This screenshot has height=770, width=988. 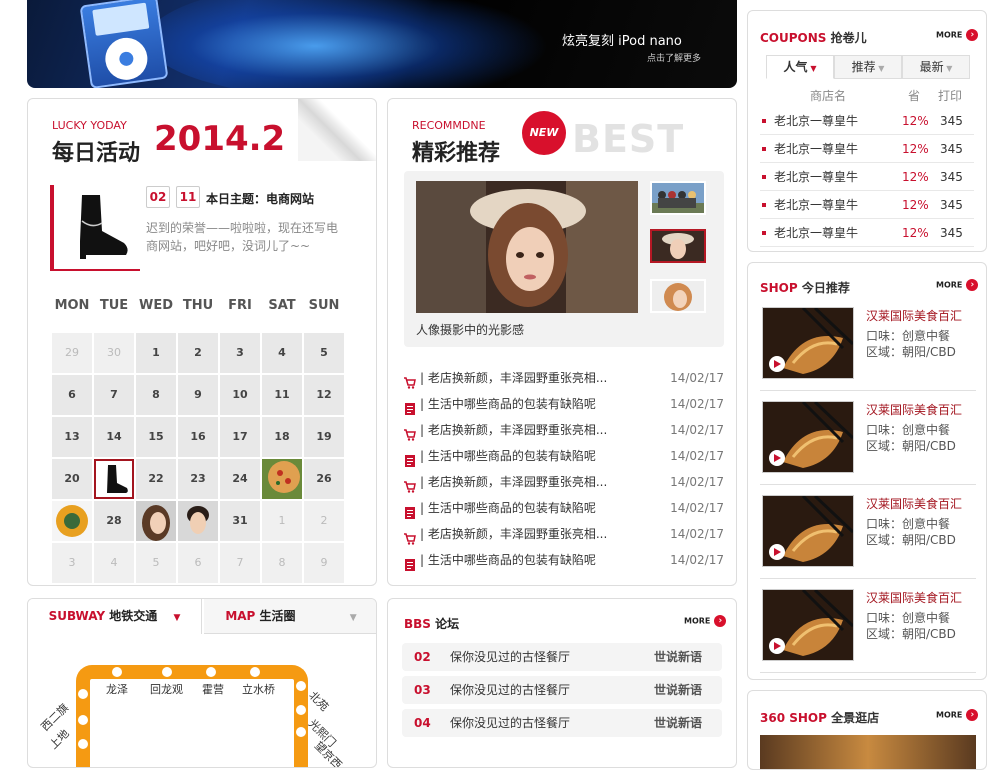 What do you see at coordinates (868, 752) in the screenshot?
I see `panorama-image` at bounding box center [868, 752].